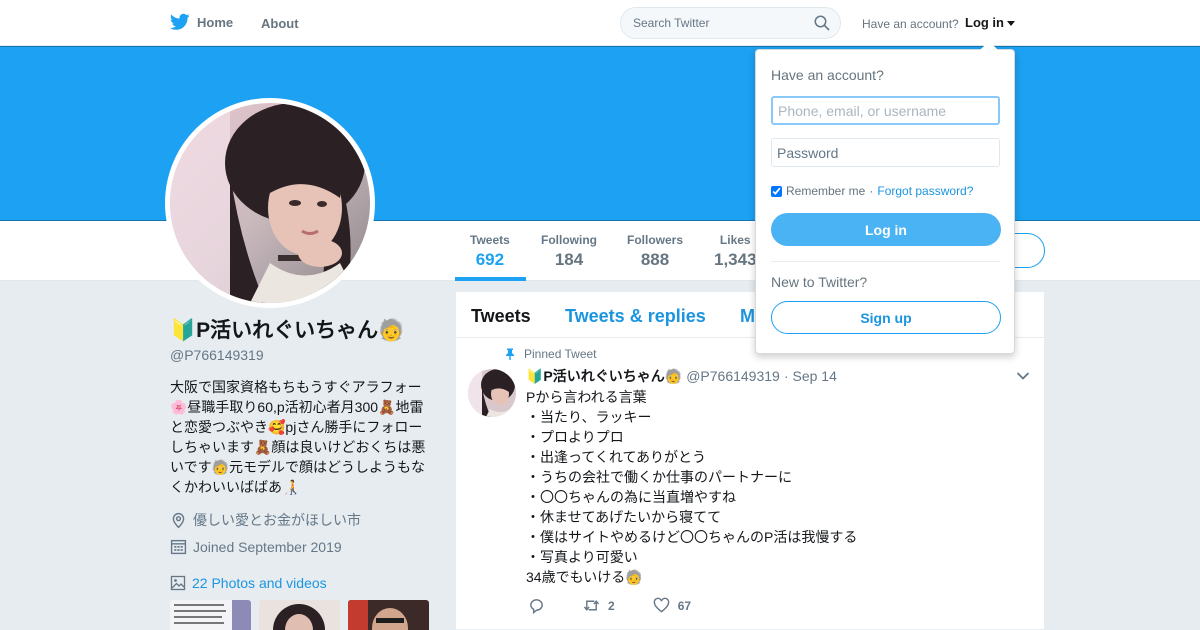 This screenshot has height=630, width=1200. I want to click on stat-following: Following 184, so click(569, 251).